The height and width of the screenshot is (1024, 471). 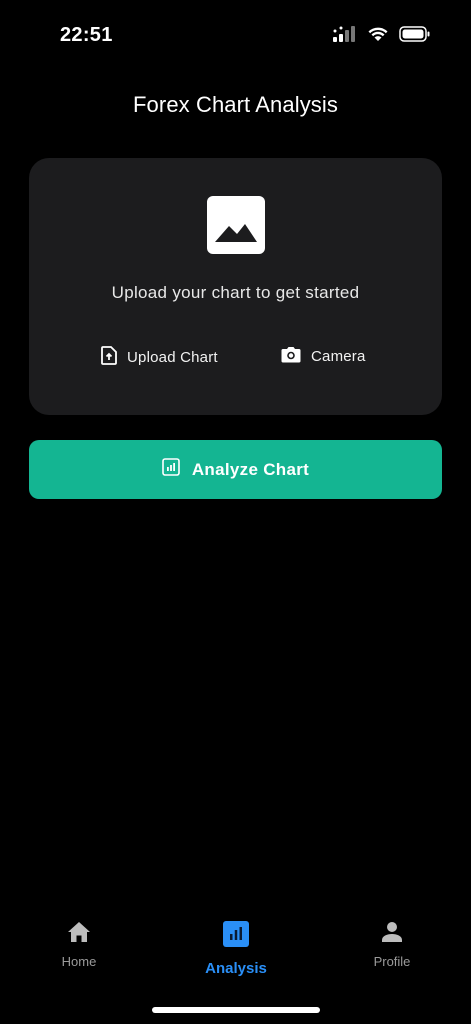 What do you see at coordinates (172, 357) in the screenshot?
I see `upload-chart-label: Upload Chart` at bounding box center [172, 357].